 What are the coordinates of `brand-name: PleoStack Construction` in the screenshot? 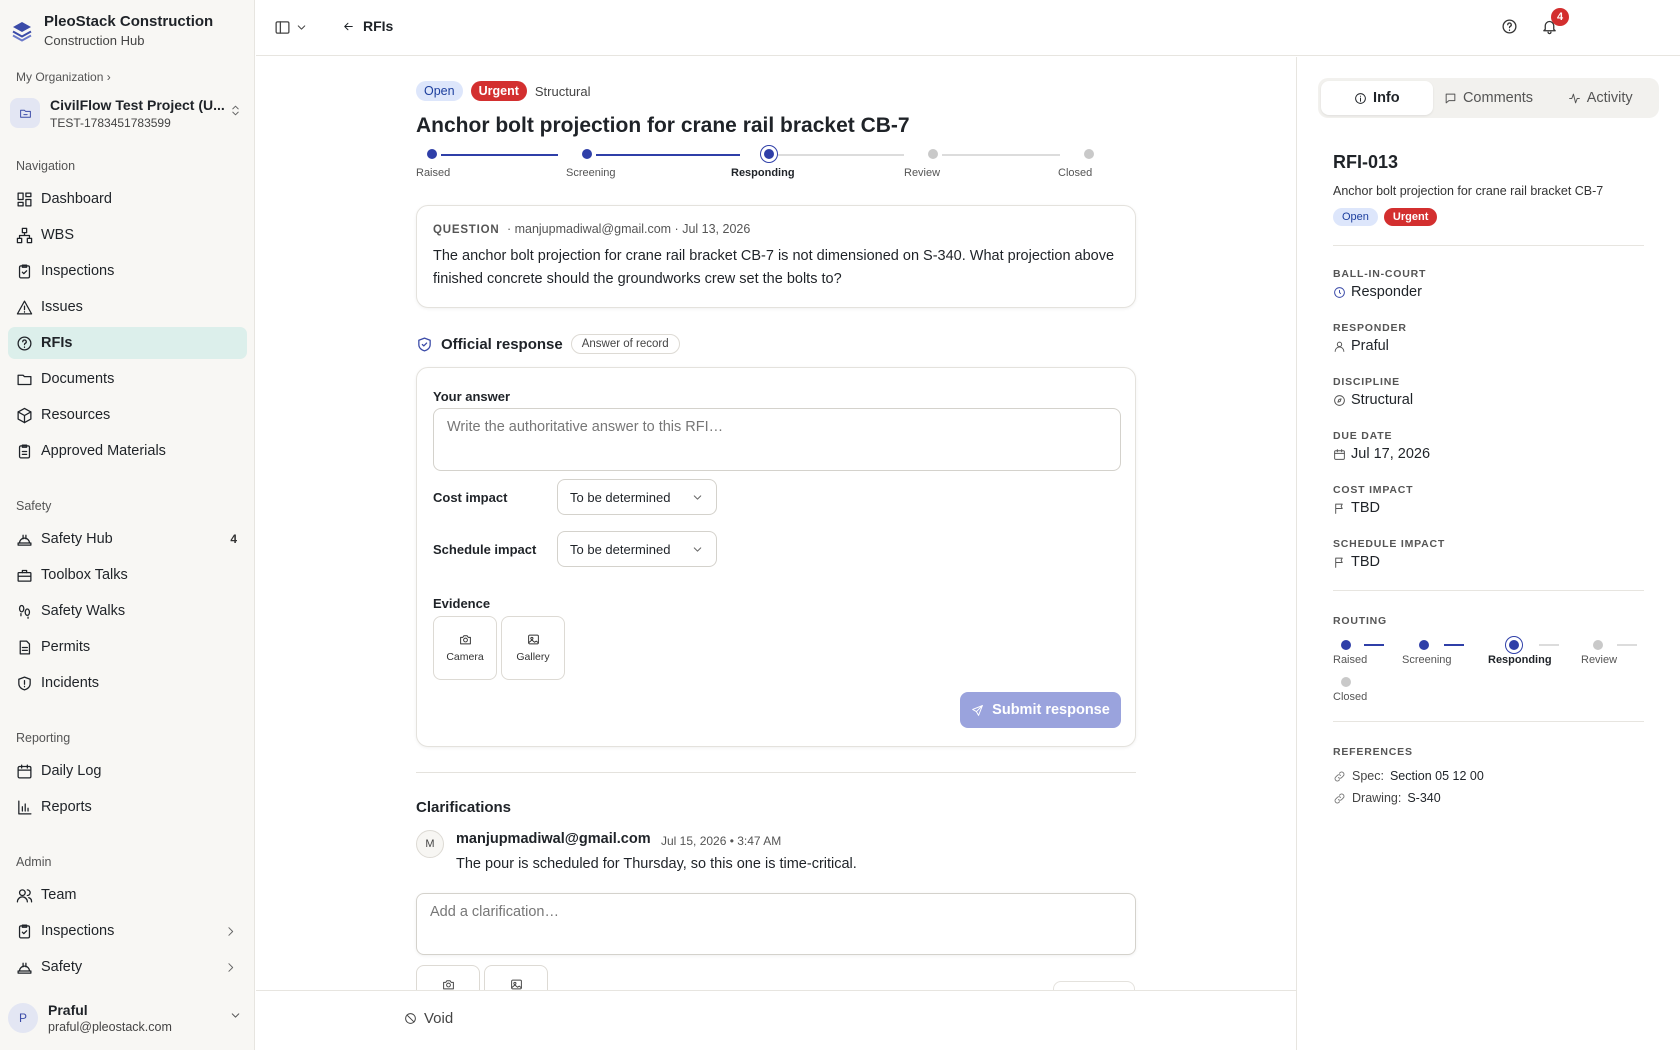 It's located at (129, 21).